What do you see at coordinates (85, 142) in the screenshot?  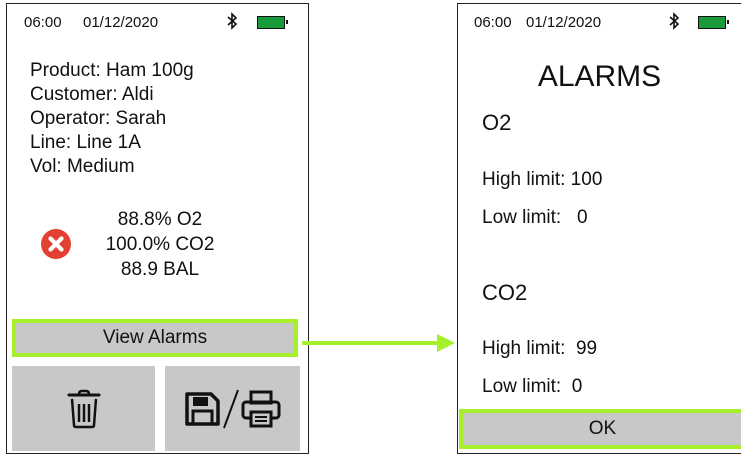 I see `line-info: Line: Line 1A` at bounding box center [85, 142].